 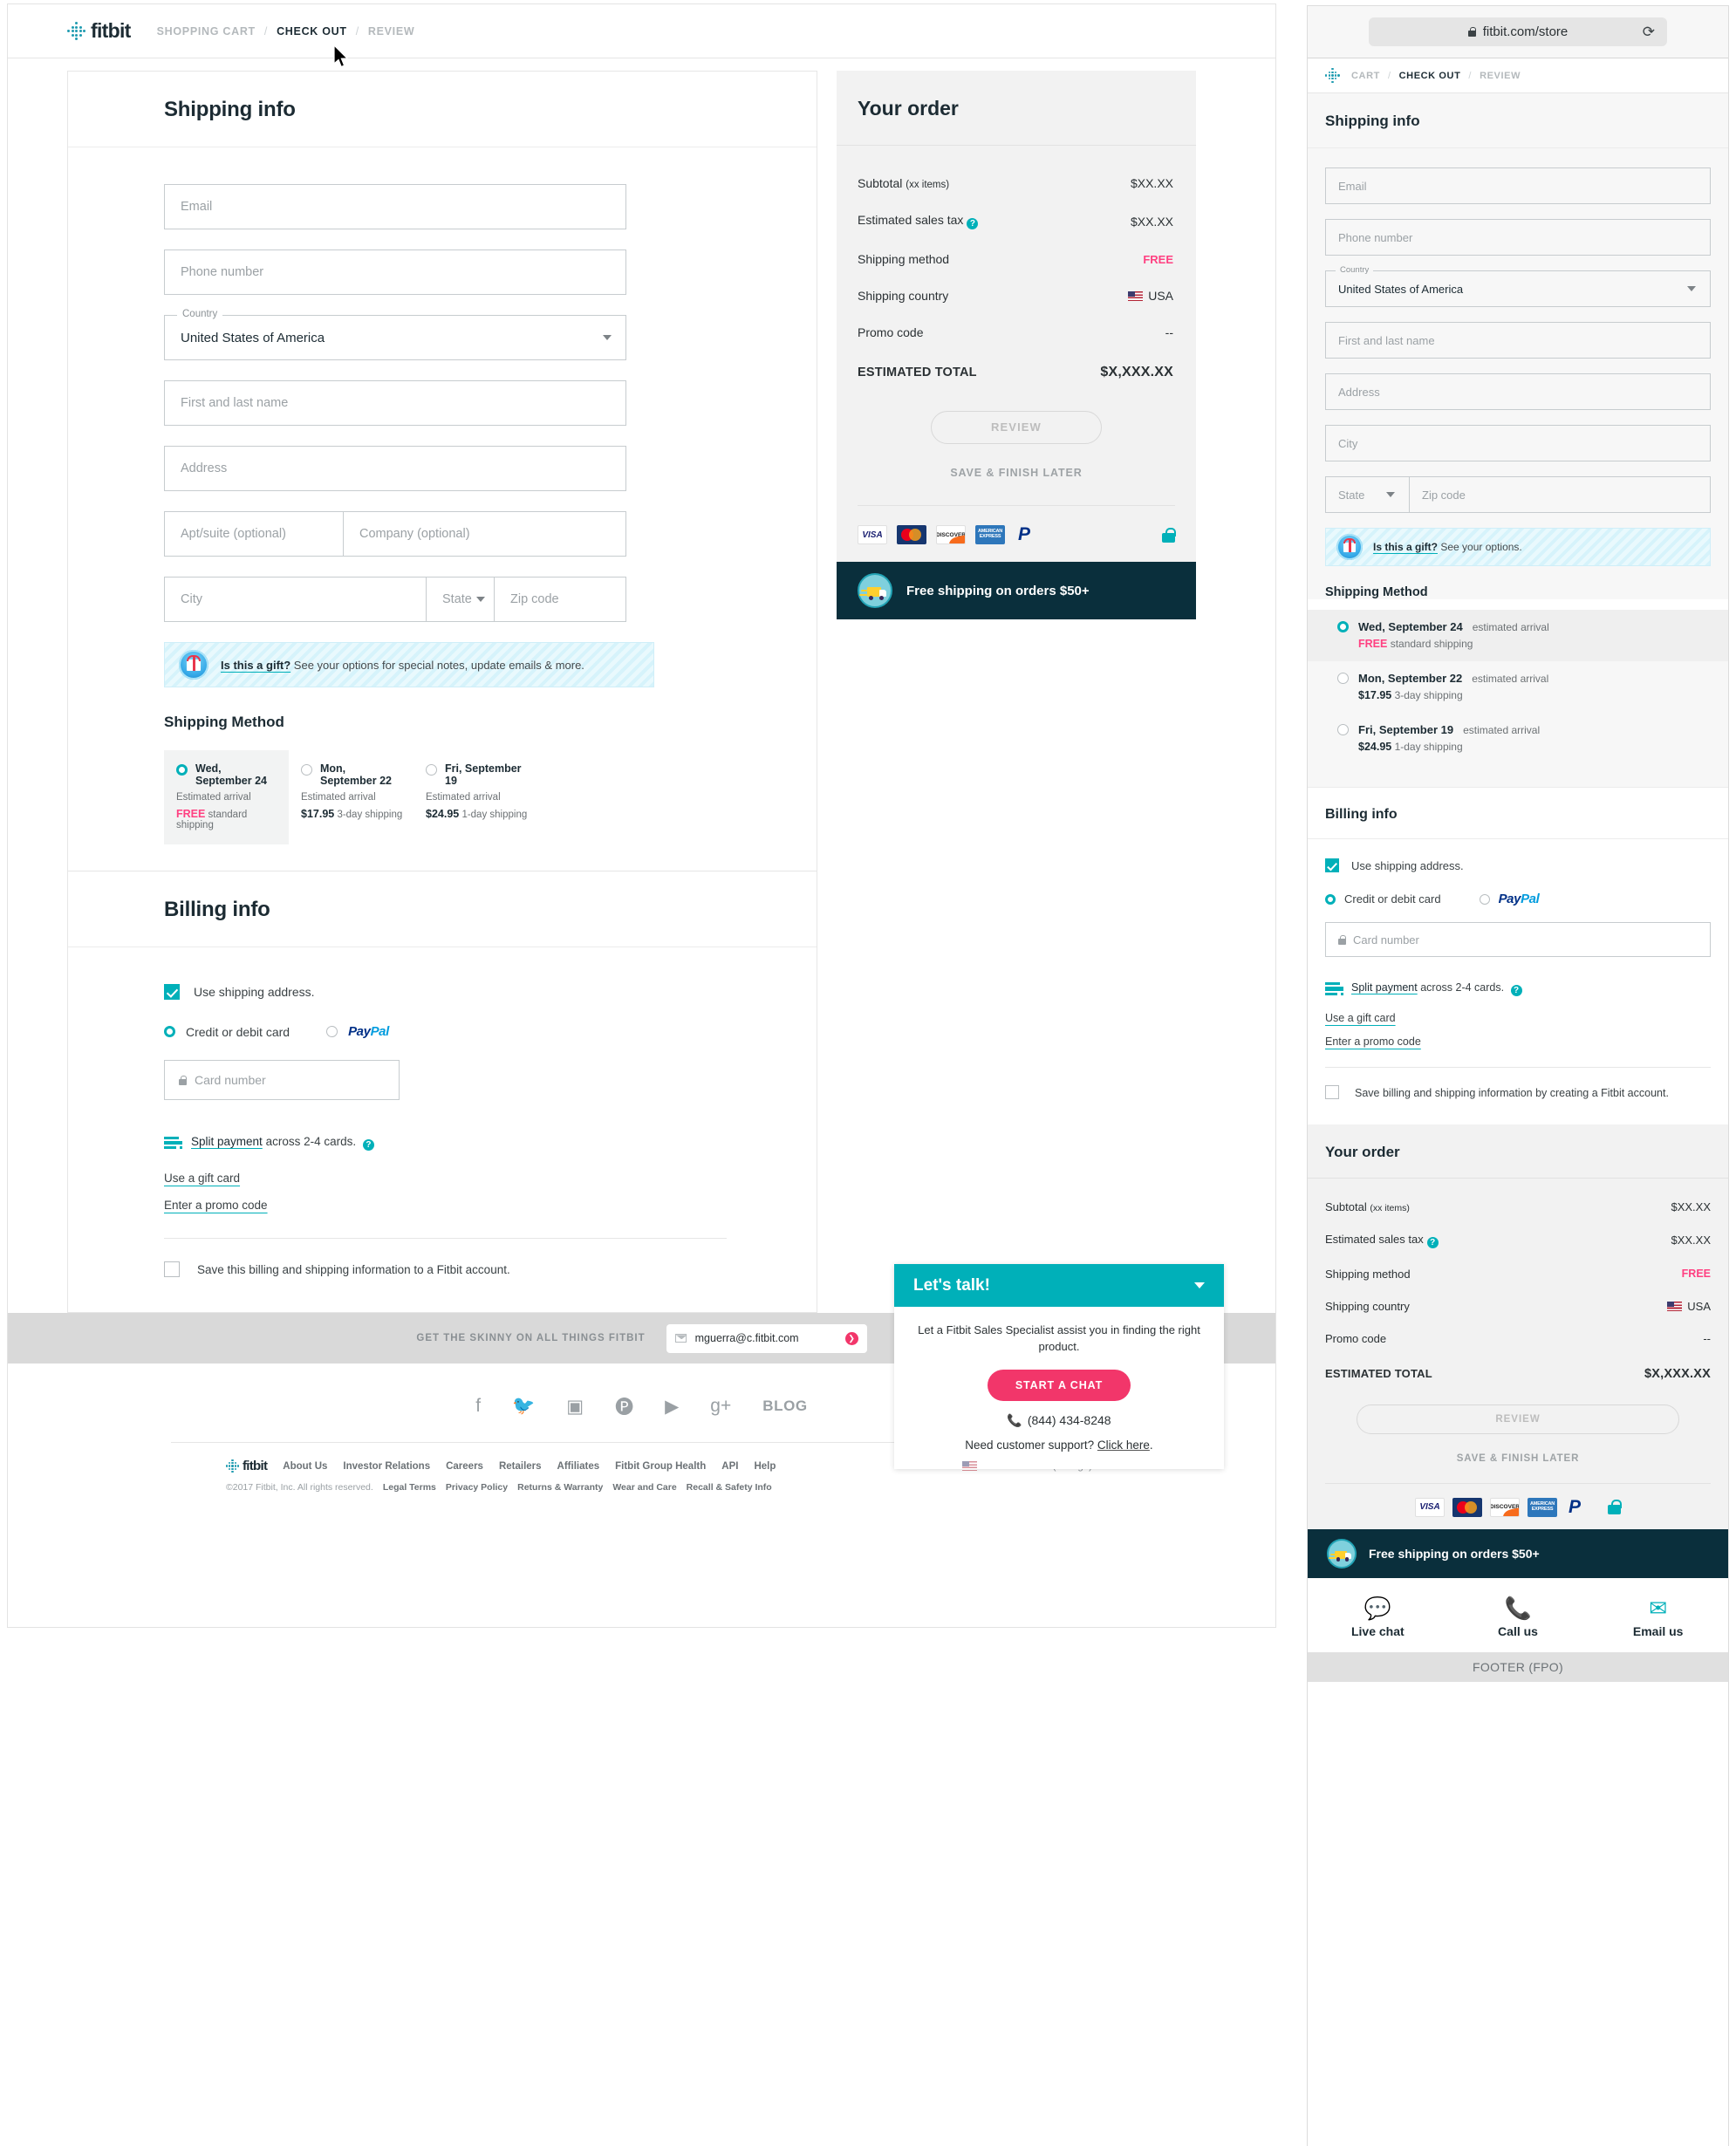 What do you see at coordinates (1518, 391) in the screenshot?
I see `mobile-address-input: Address` at bounding box center [1518, 391].